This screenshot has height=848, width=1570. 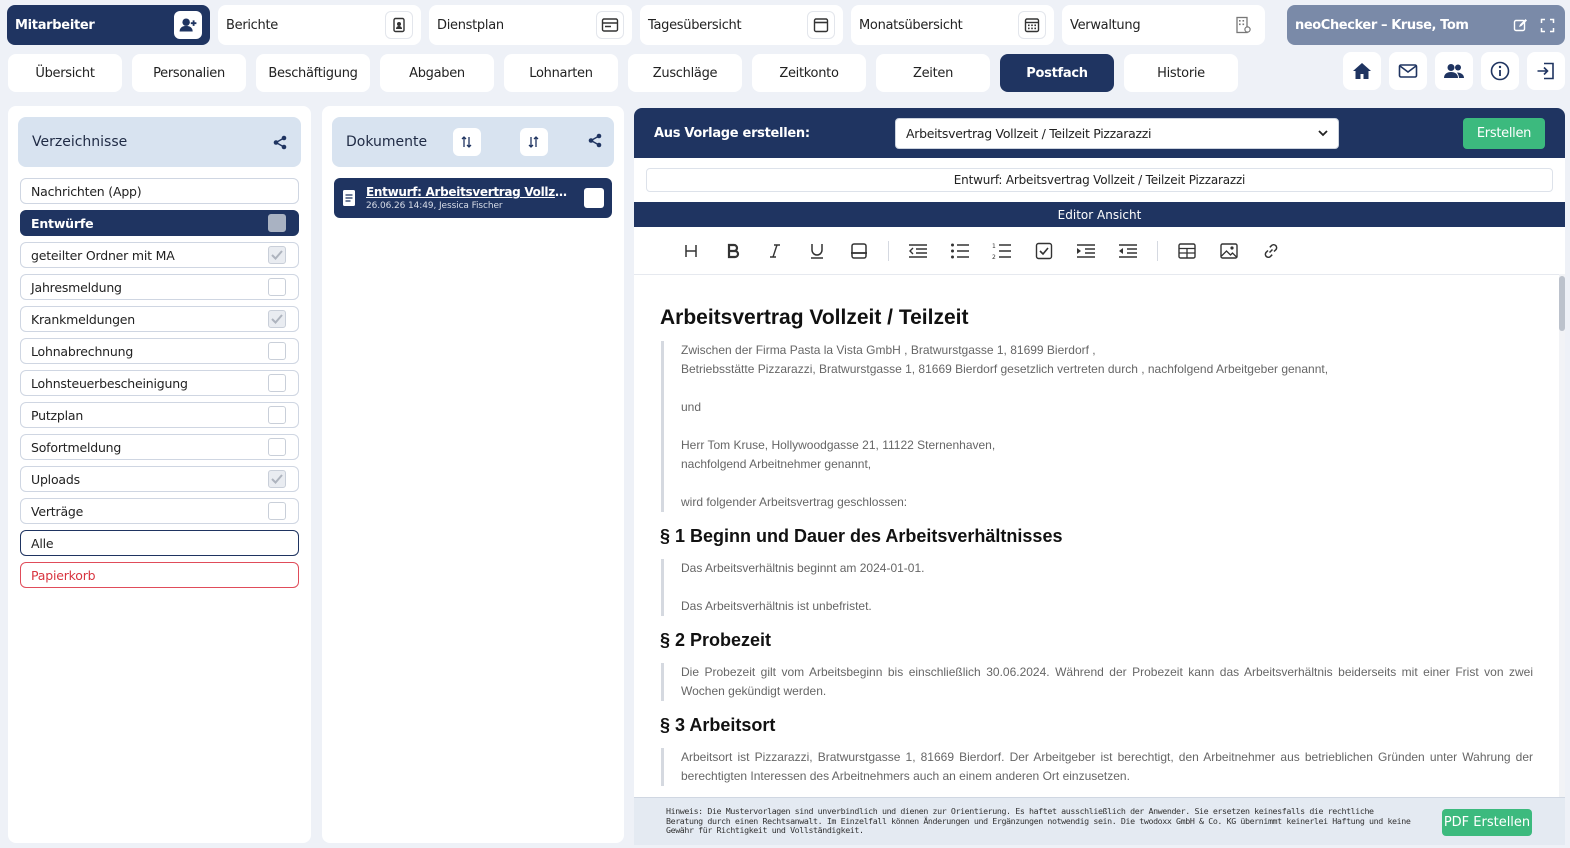 I want to click on building-icon, so click(x=1243, y=25).